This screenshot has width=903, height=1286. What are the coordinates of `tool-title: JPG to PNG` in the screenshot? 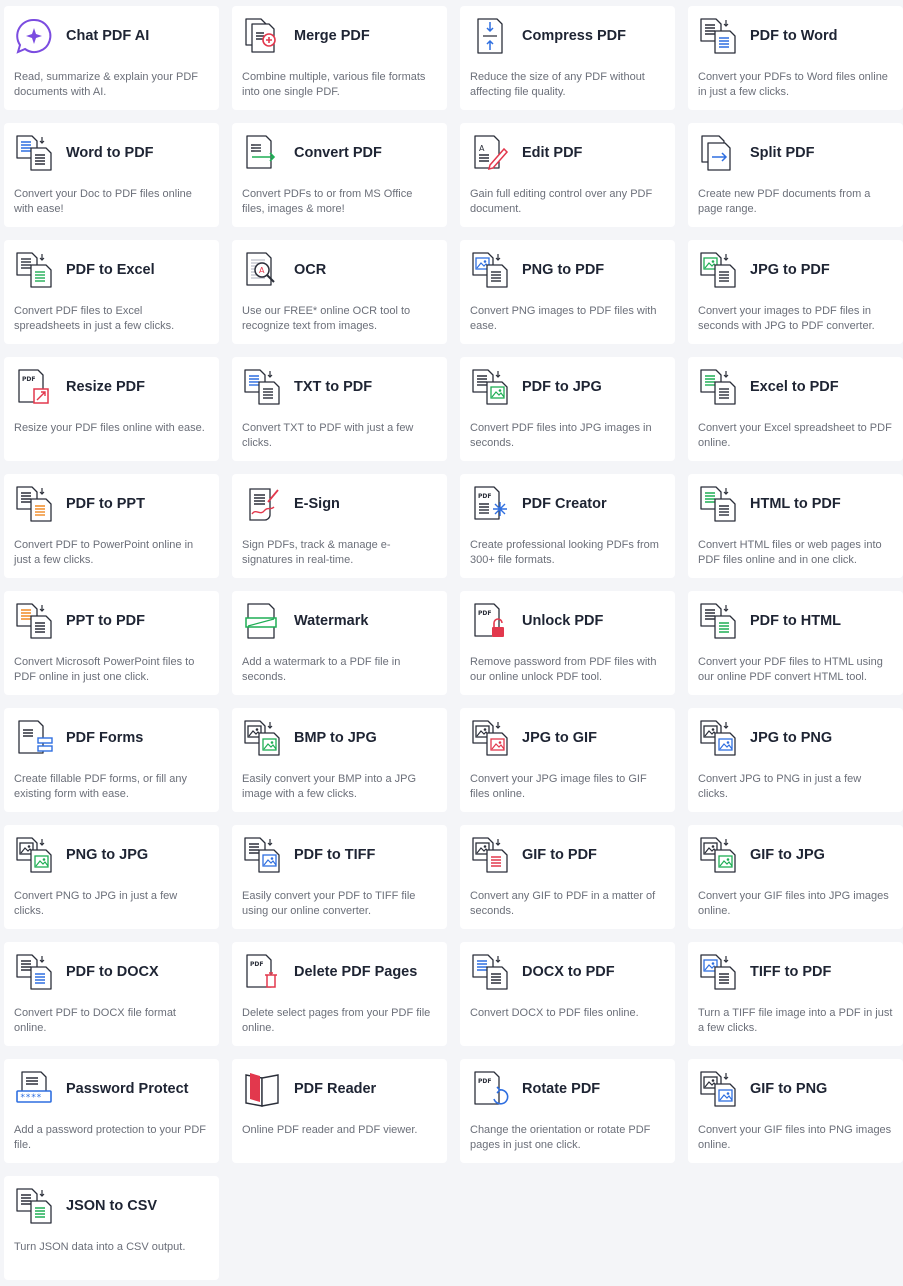 It's located at (791, 738).